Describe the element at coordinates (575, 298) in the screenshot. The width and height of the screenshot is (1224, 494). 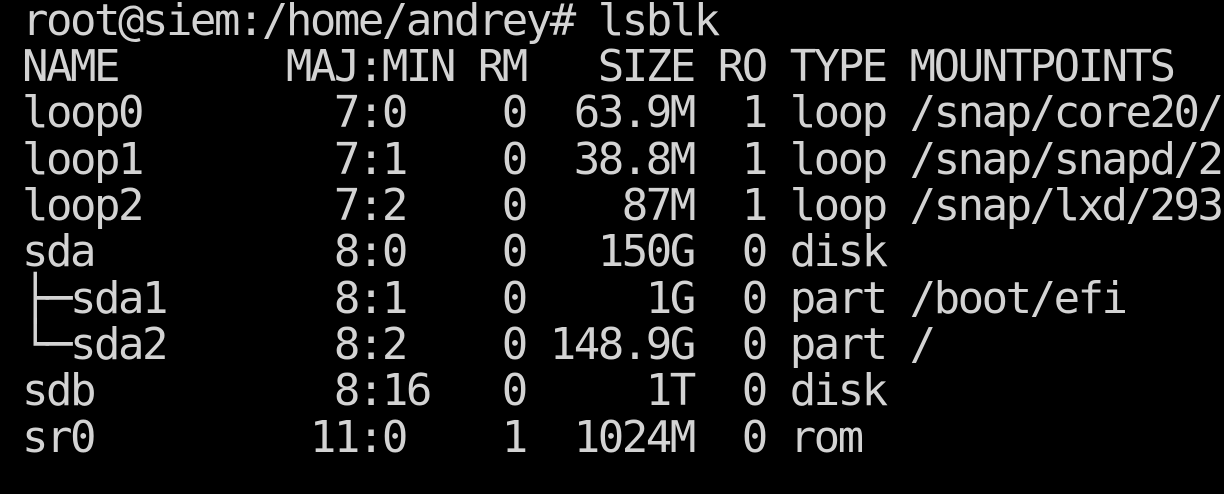
I see `table-row: ├─sda1 8:1 0 1G 0 part /boot/efi` at that location.